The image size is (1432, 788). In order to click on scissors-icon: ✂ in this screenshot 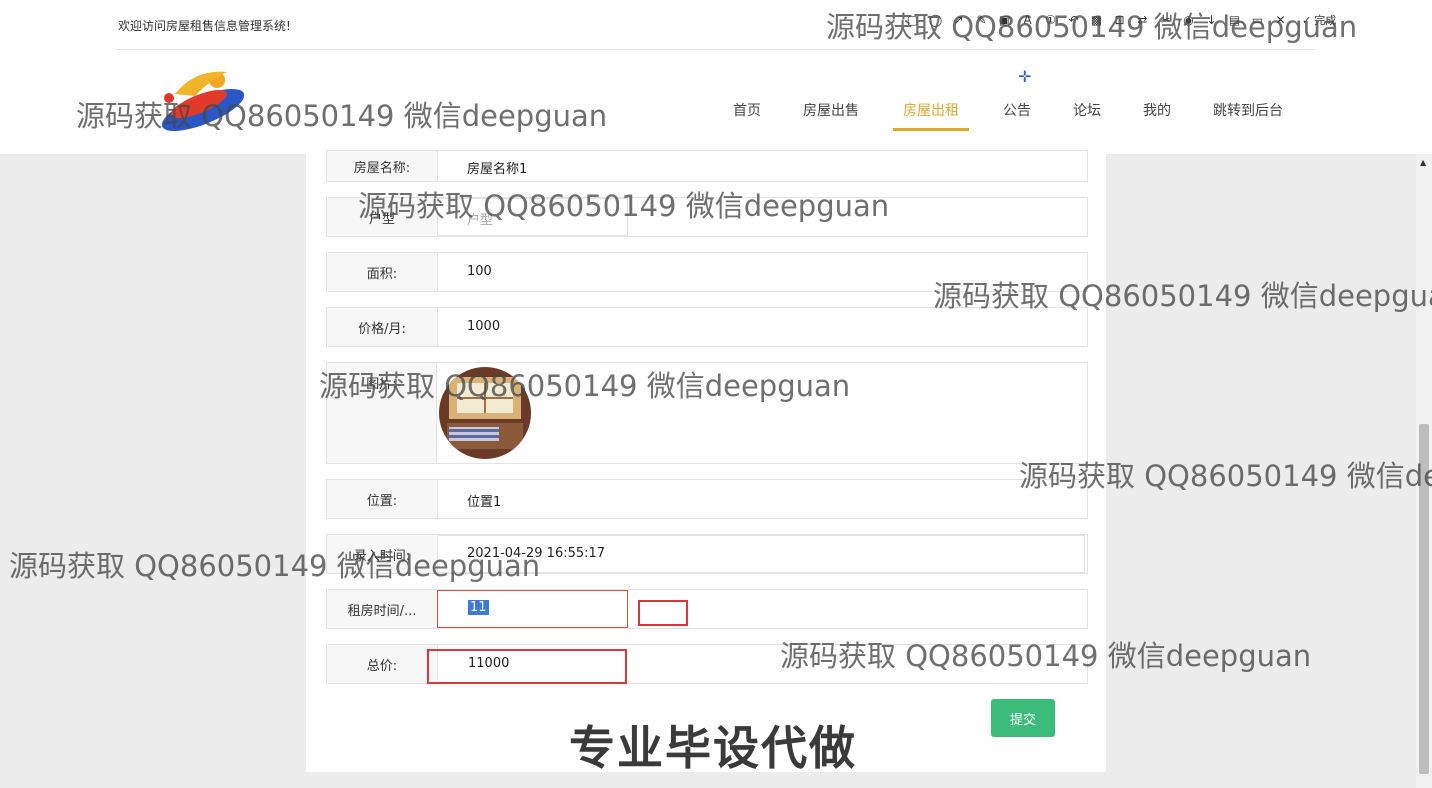, I will do `click(1165, 20)`.